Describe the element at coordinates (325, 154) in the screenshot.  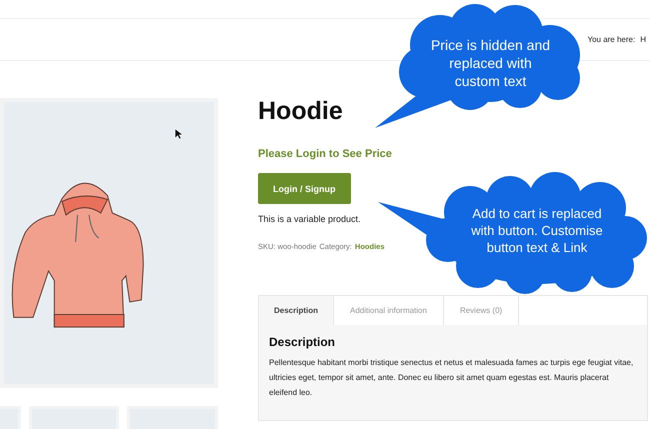
I see `price-notice: Please Login to See Price` at that location.